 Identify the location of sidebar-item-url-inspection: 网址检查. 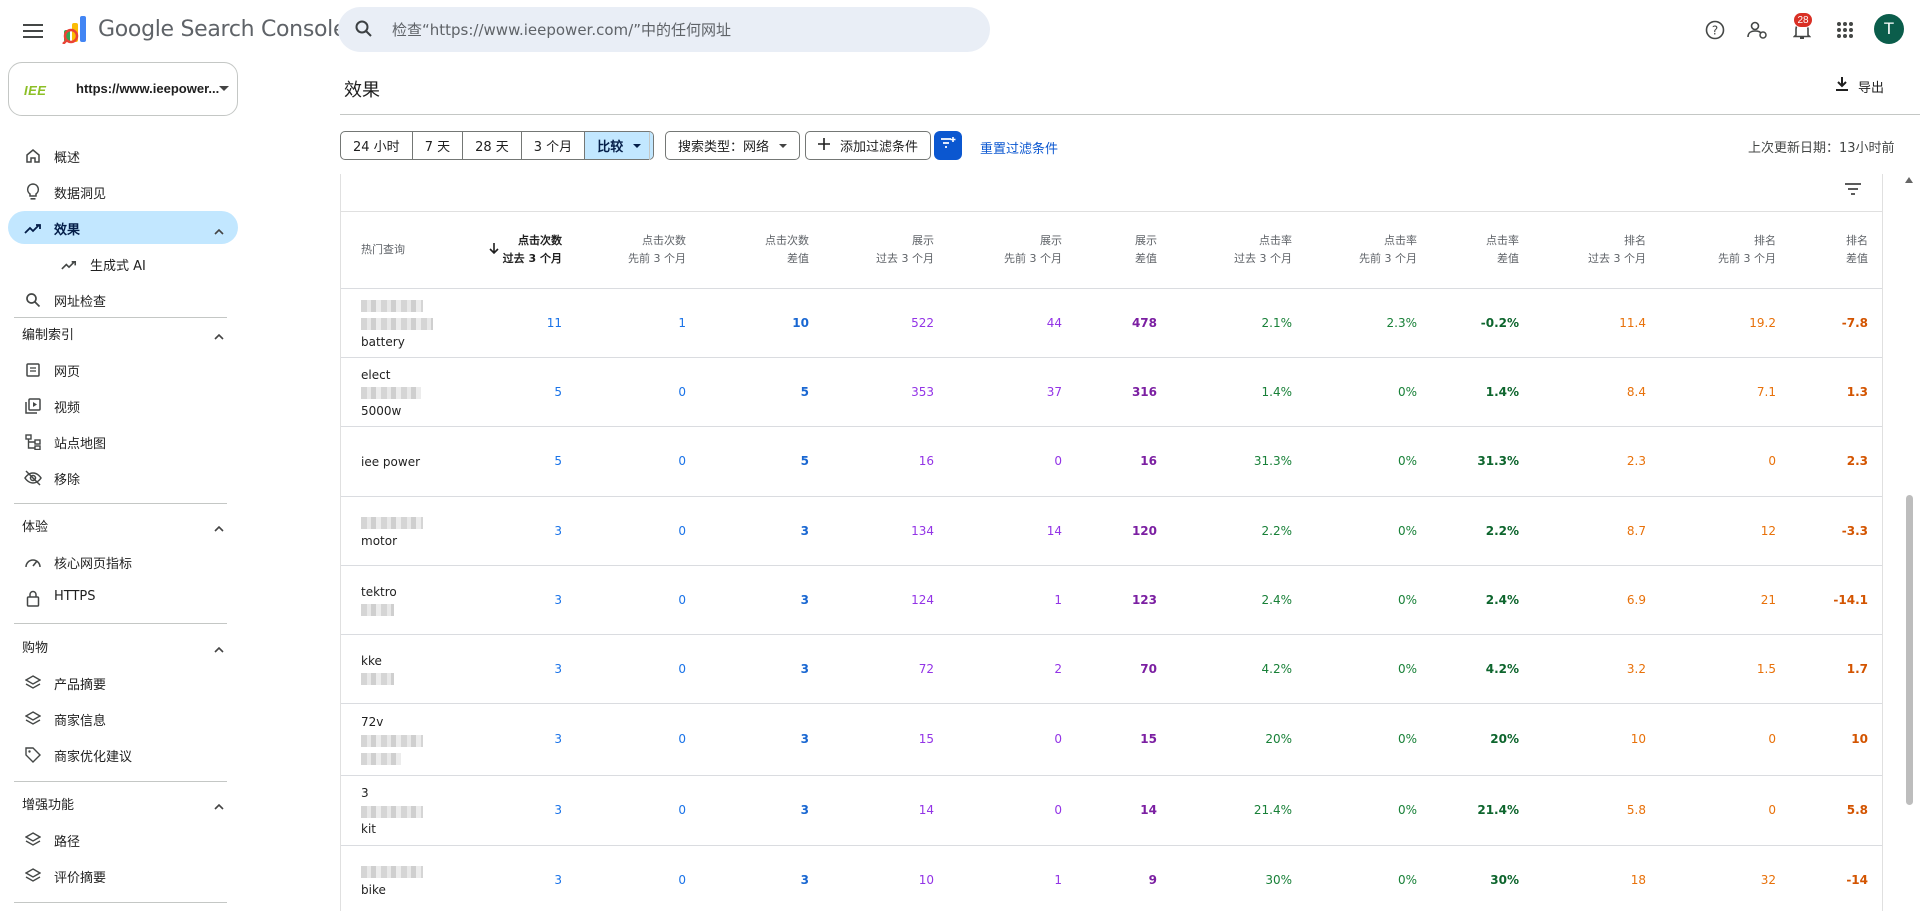
(123, 299).